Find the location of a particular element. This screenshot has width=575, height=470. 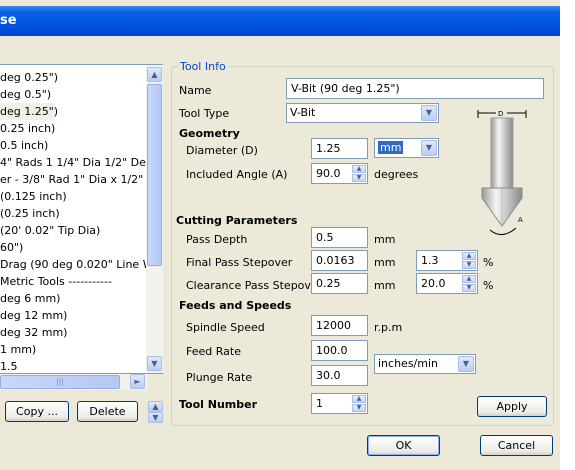

pass-depth-unit: mm is located at coordinates (385, 239).